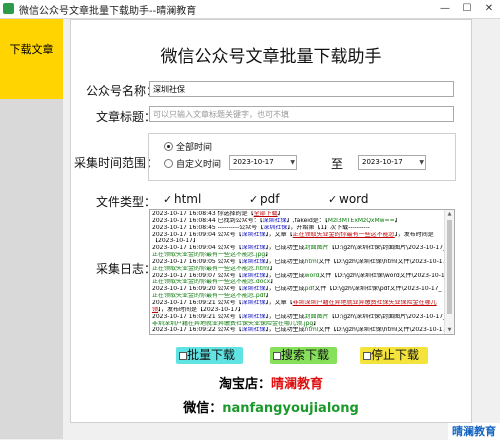 The width and height of the screenshot is (500, 440). I want to click on log-line: 正在领取失业金的你最有一些这不能忽.jpg】, so click(212, 255).